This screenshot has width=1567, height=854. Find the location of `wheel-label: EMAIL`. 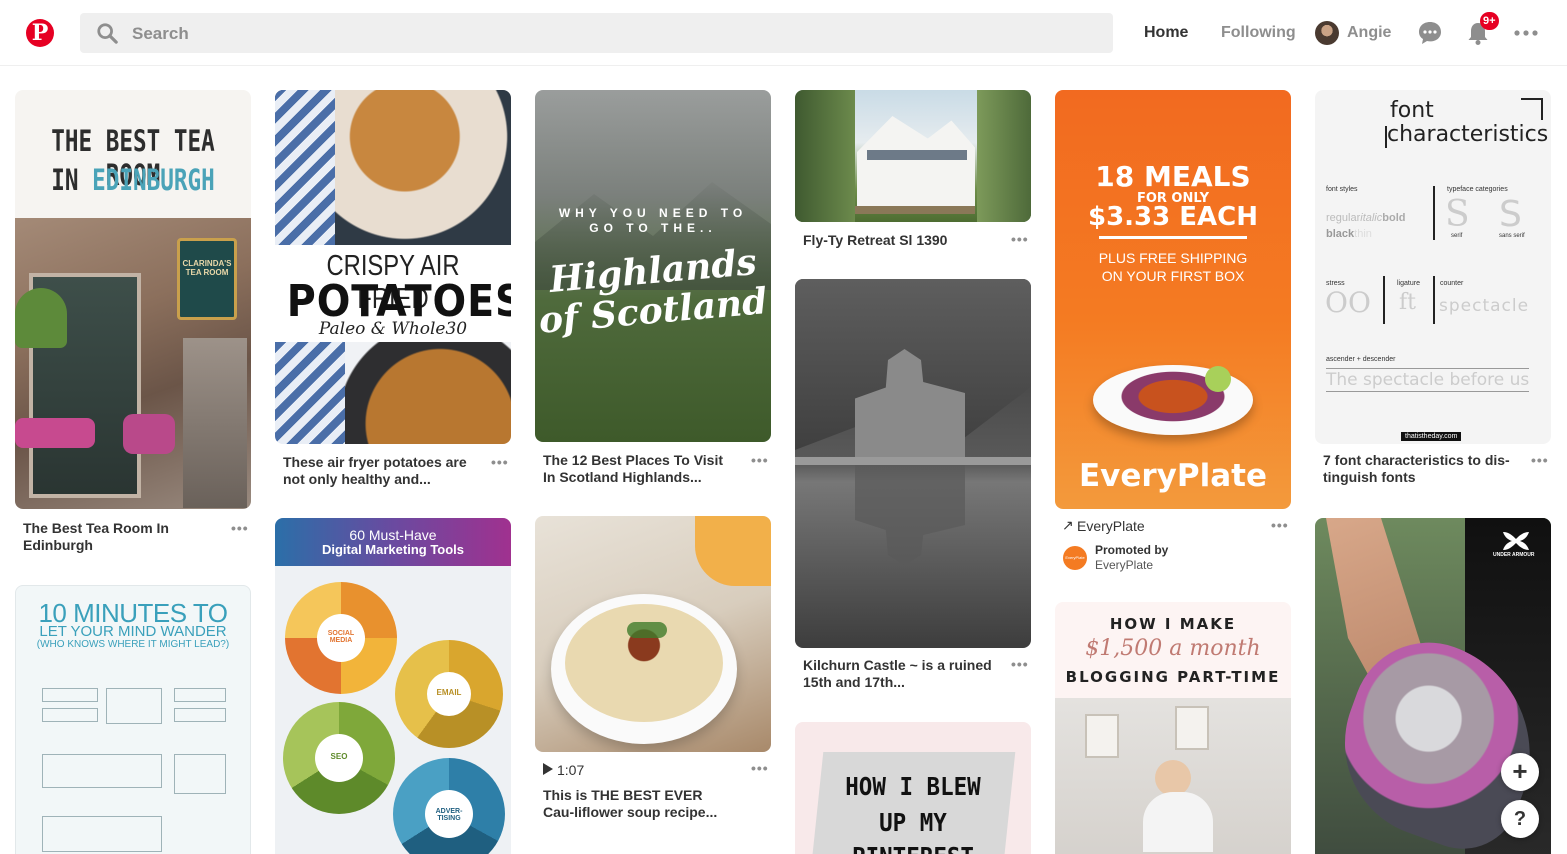

wheel-label: EMAIL is located at coordinates (449, 694).